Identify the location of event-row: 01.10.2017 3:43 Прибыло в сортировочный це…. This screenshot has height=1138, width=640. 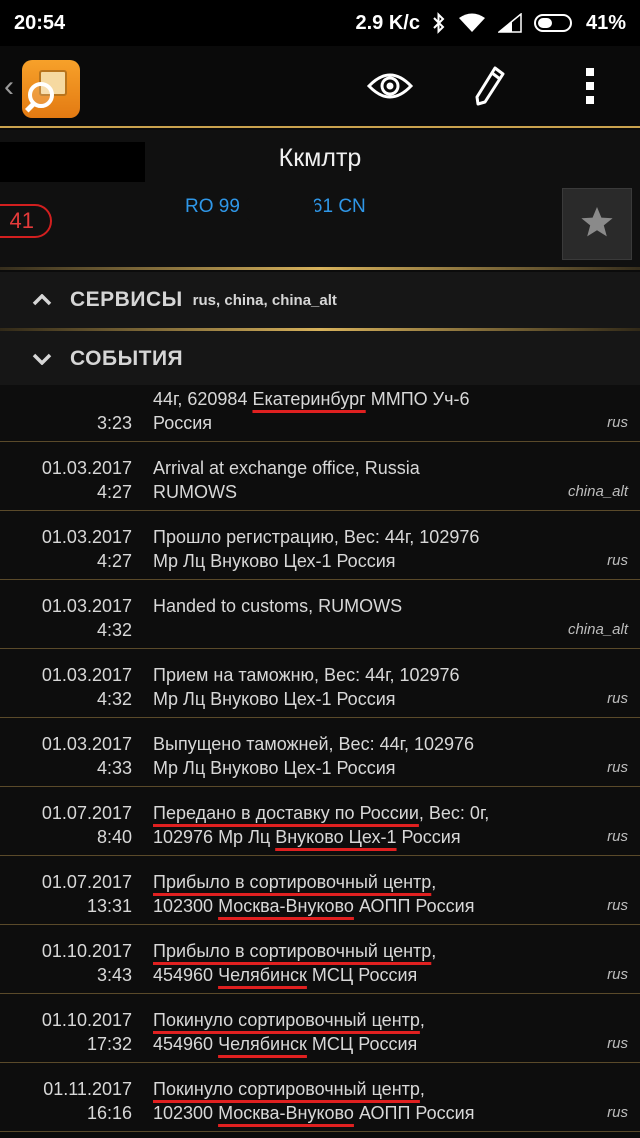
(320, 959).